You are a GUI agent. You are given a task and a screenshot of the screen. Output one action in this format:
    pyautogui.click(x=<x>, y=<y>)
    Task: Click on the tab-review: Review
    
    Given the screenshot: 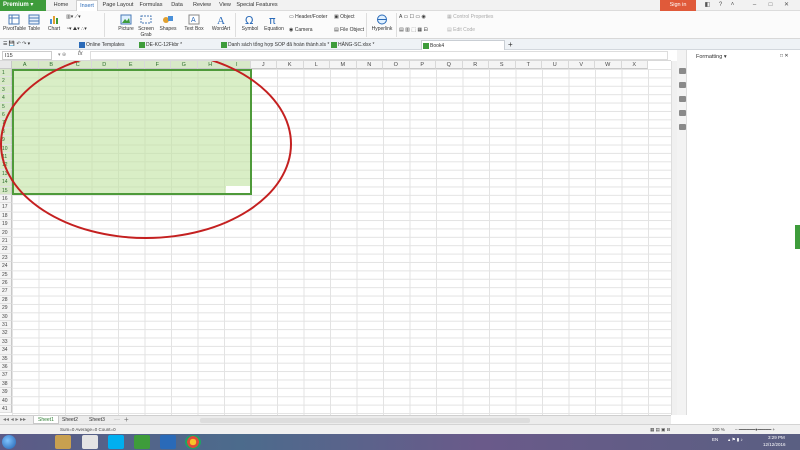 What is the action you would take?
    pyautogui.click(x=202, y=5)
    